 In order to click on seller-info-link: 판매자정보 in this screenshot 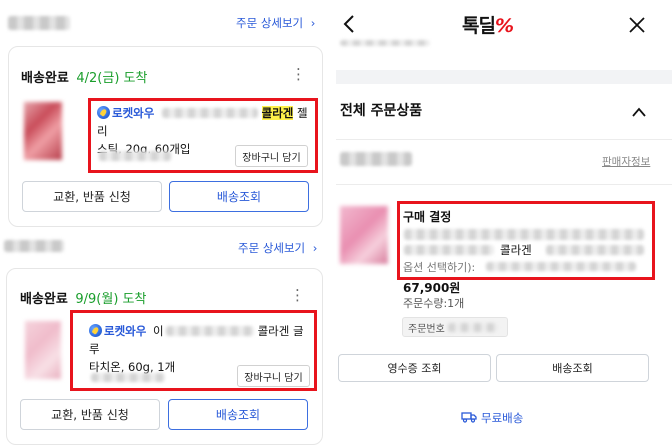, I will do `click(626, 161)`.